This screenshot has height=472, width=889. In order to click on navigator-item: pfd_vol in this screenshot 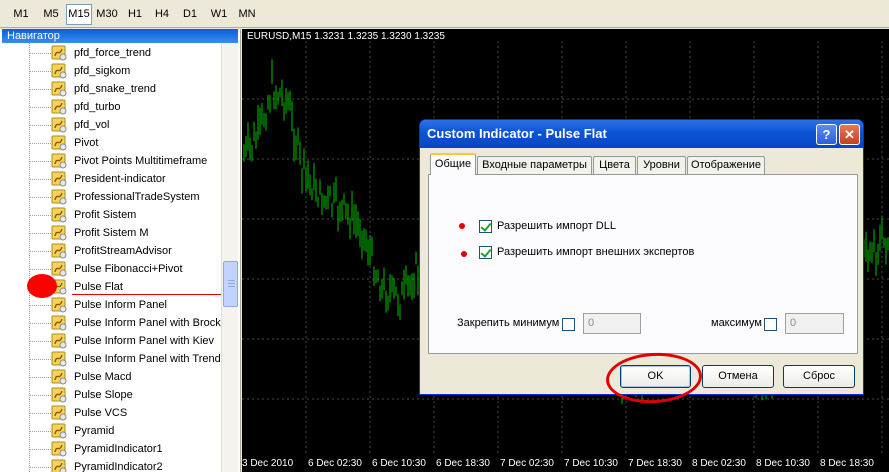, I will do `click(125, 125)`.